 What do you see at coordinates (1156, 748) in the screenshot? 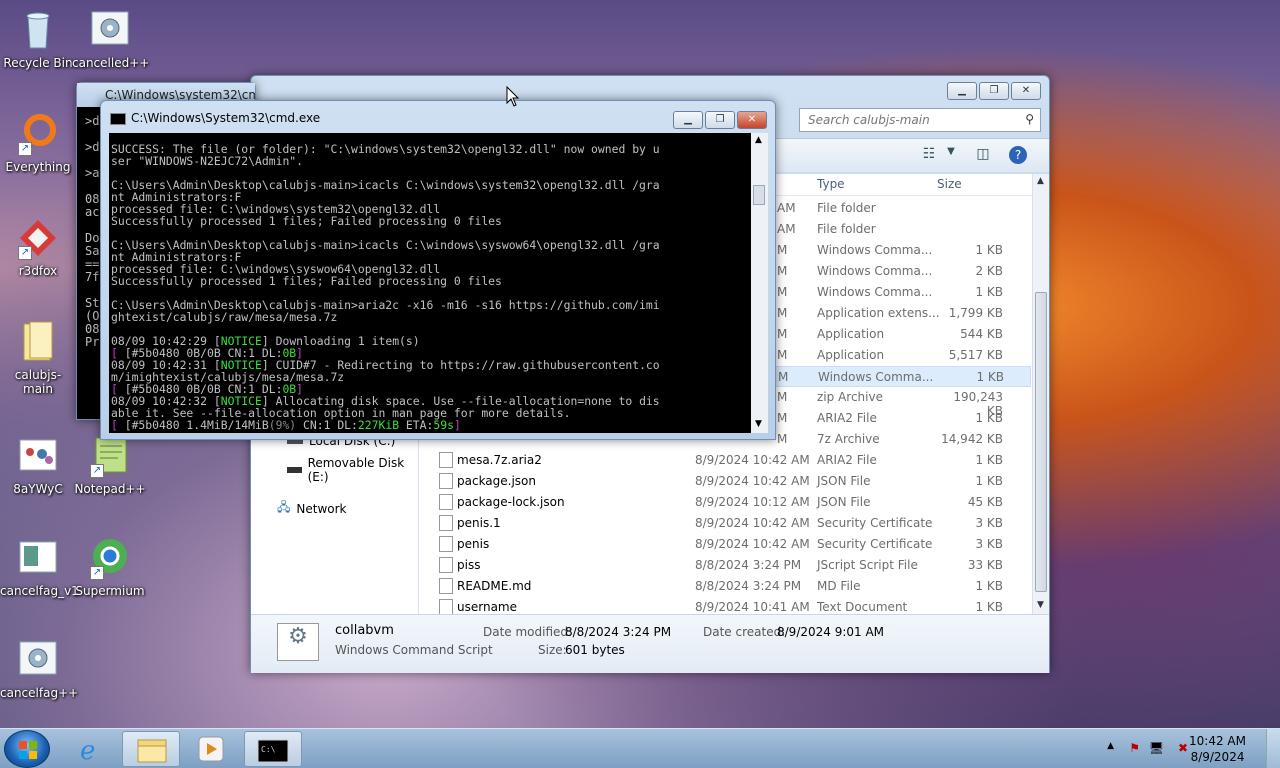
I see `network-status-icon: 🖥` at bounding box center [1156, 748].